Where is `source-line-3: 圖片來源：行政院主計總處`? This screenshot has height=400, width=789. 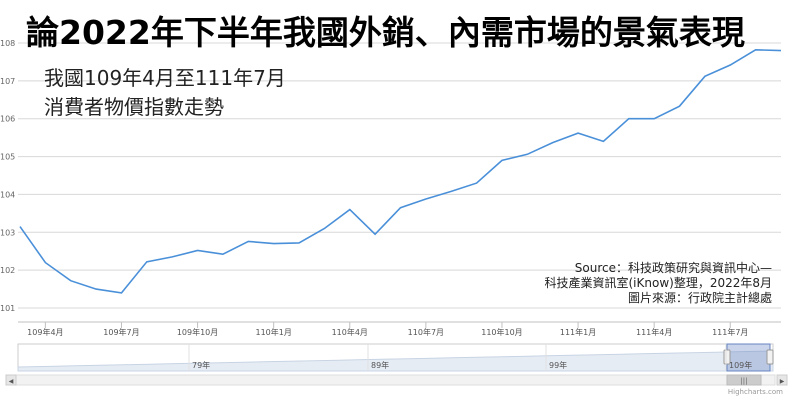
source-line-3: 圖片來源：行政院主計總處 is located at coordinates (699, 298).